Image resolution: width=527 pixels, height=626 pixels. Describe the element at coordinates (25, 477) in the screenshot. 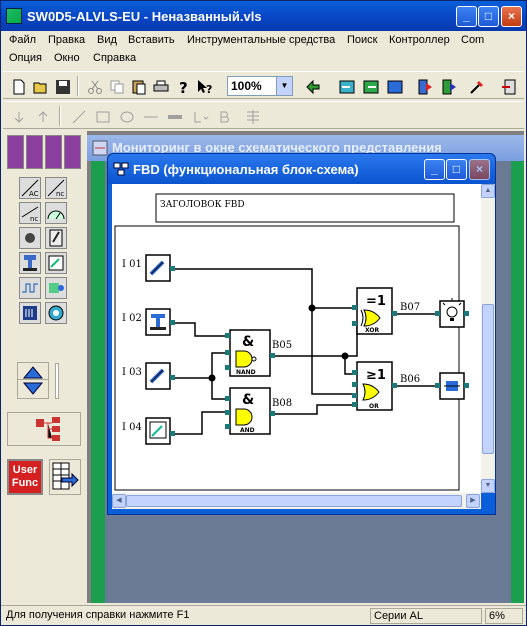

I see `user-function-button: User Func` at that location.